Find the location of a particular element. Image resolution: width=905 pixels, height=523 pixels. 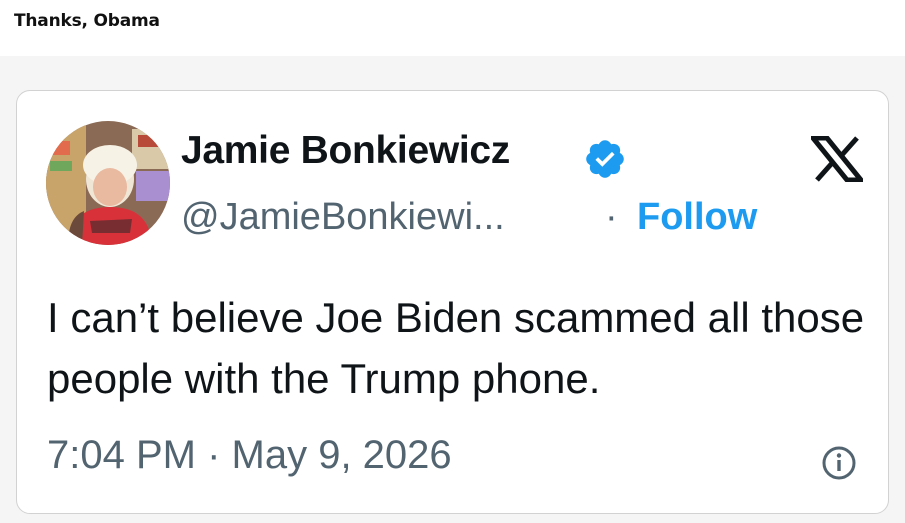

follow-button: Follow is located at coordinates (697, 217).